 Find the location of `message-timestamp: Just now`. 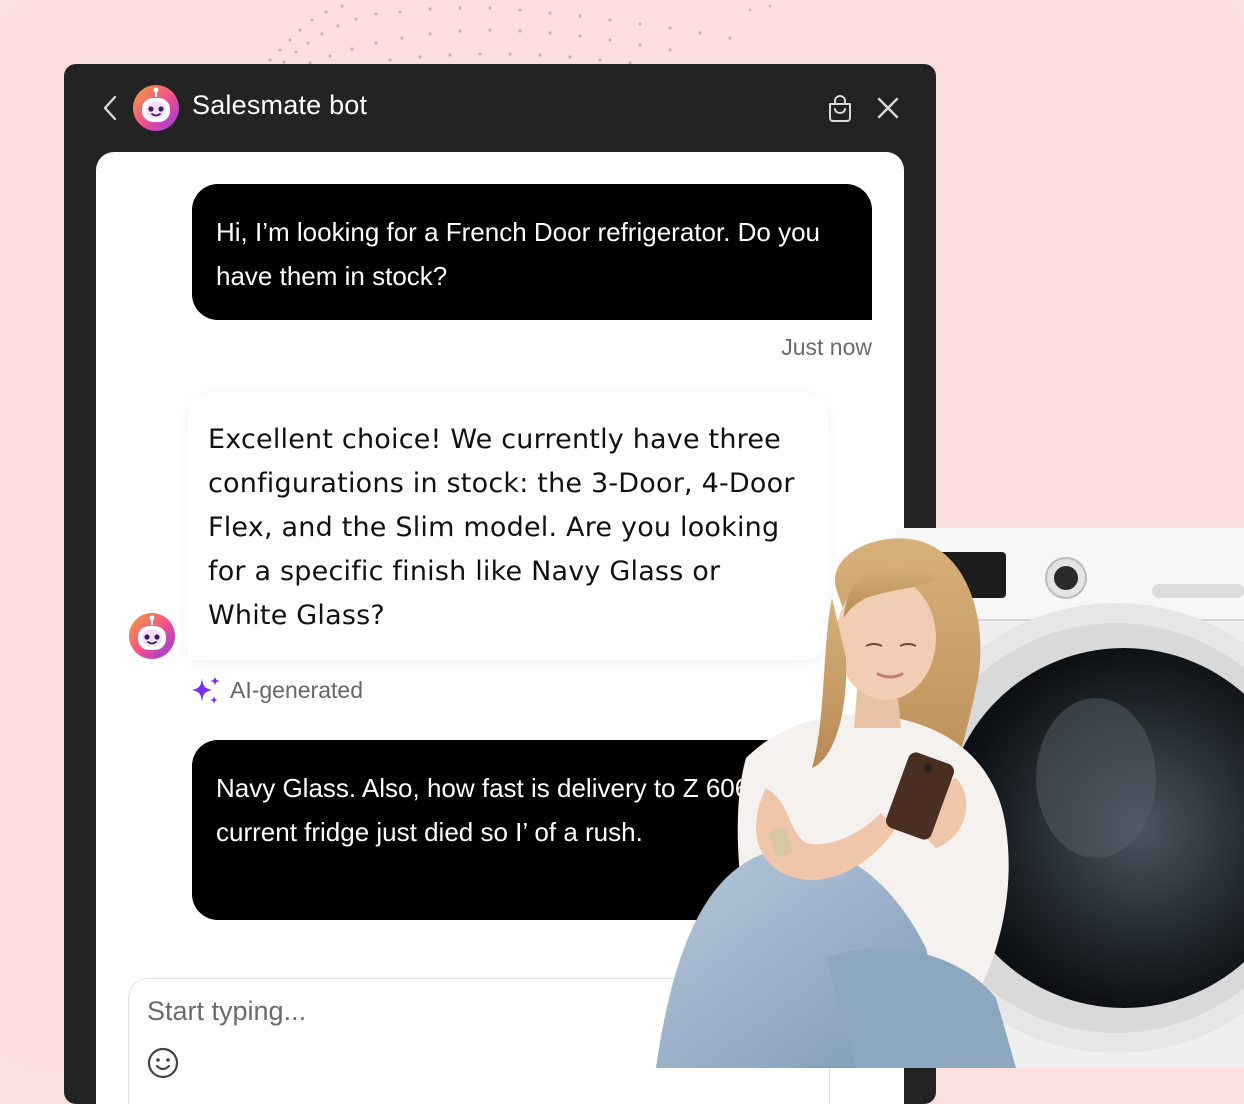

message-timestamp: Just now is located at coordinates (826, 347).